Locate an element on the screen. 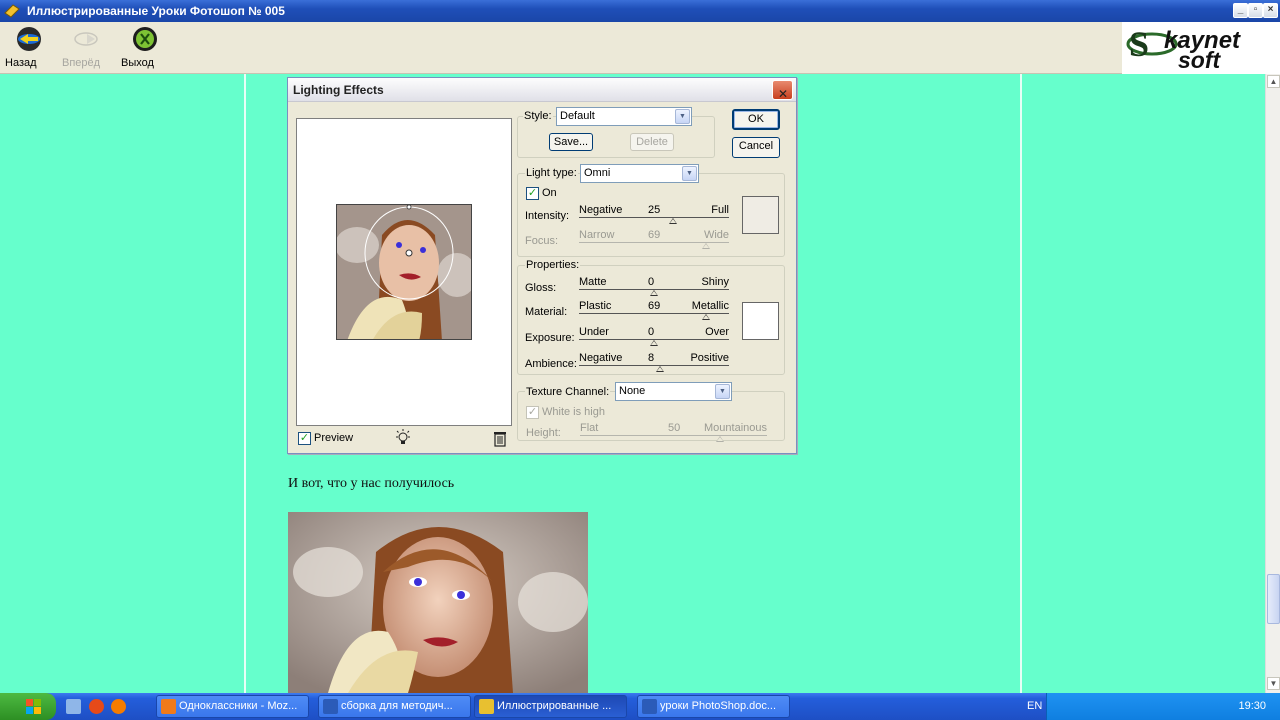  height-value: 50 is located at coordinates (674, 428).